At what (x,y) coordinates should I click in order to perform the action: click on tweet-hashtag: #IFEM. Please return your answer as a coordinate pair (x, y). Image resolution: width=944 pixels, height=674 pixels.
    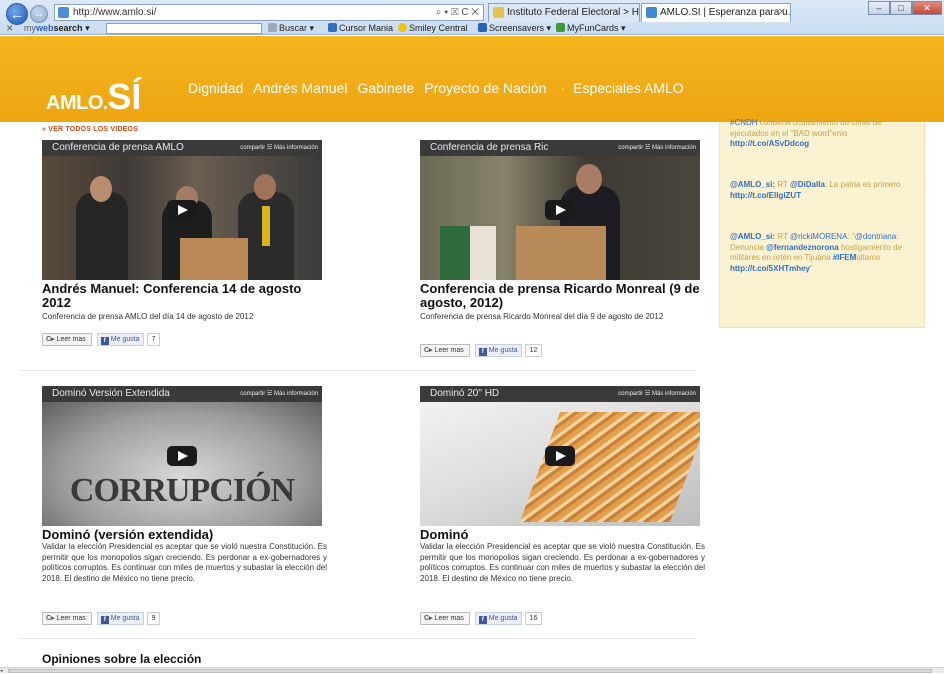
    Looking at the image, I should click on (845, 257).